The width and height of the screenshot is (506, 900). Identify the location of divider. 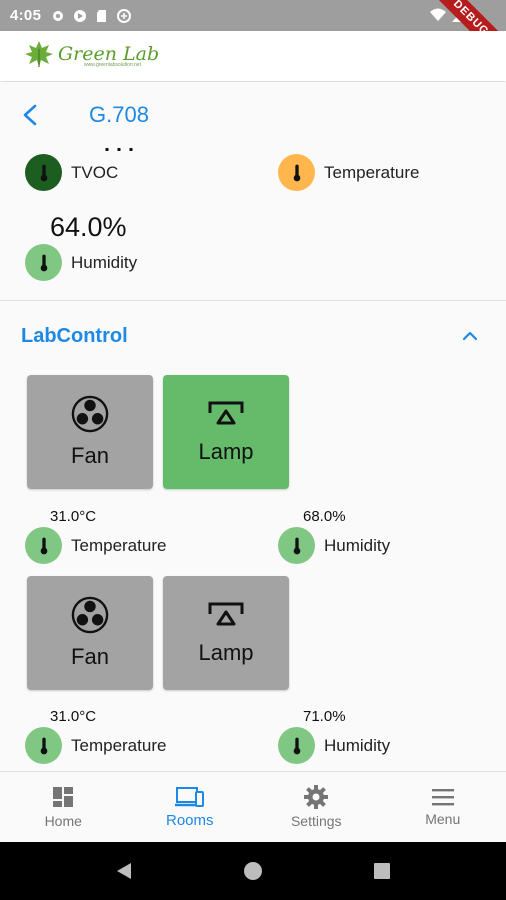
(253, 300).